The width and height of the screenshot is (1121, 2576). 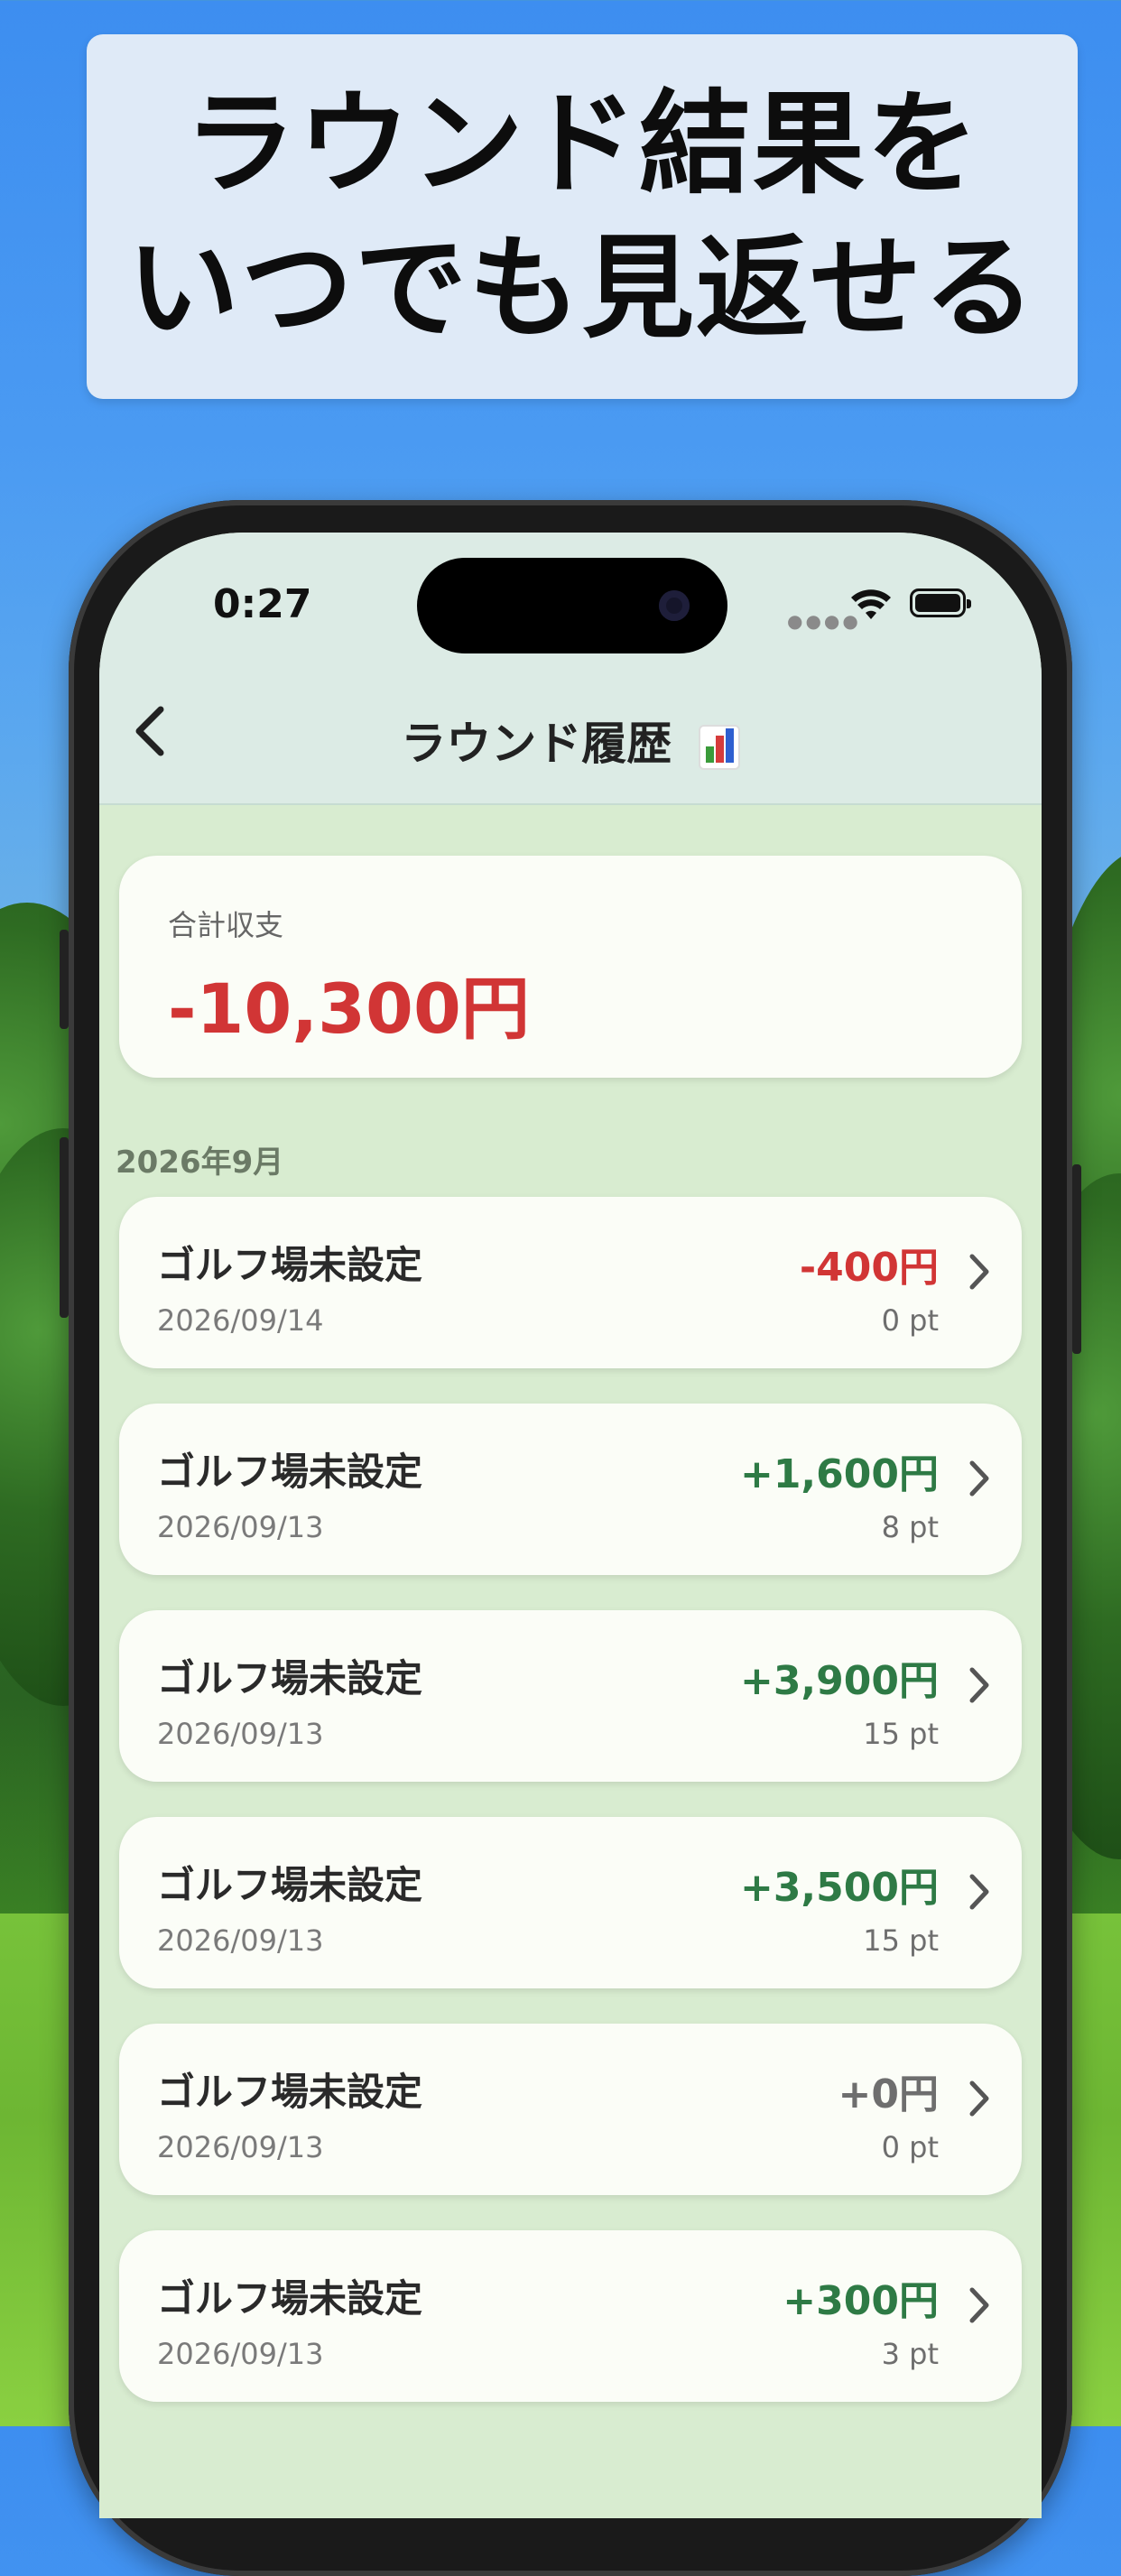 I want to click on section-header-month: 2026年9月, so click(x=200, y=1162).